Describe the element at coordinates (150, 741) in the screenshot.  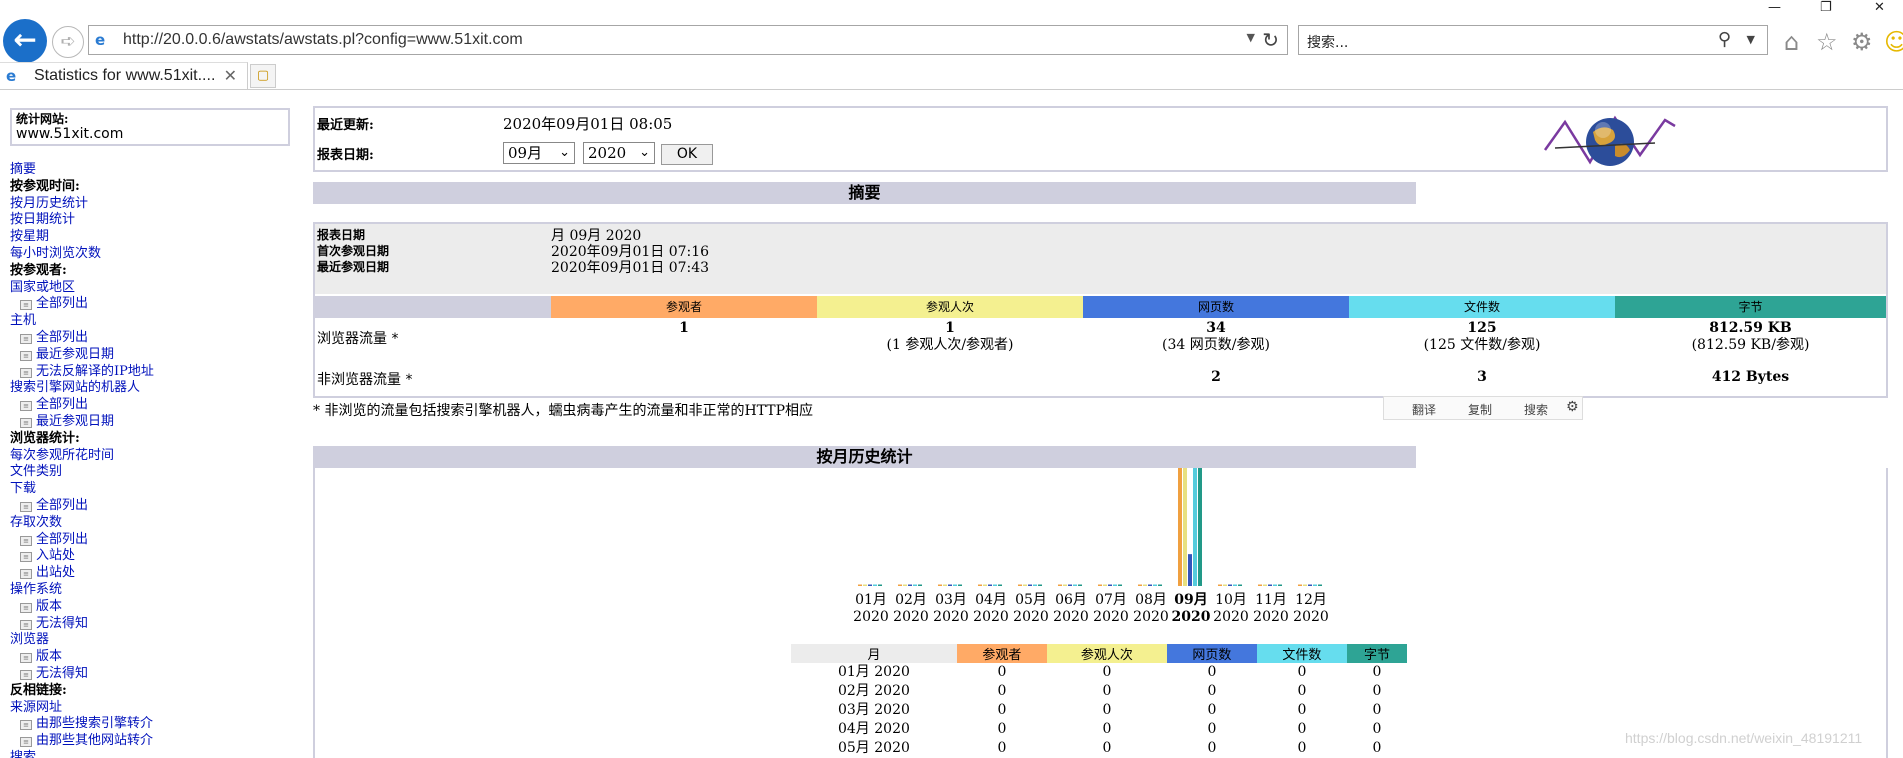
I see `menu-sub-link: ≡ 由那些其他网站转介` at that location.